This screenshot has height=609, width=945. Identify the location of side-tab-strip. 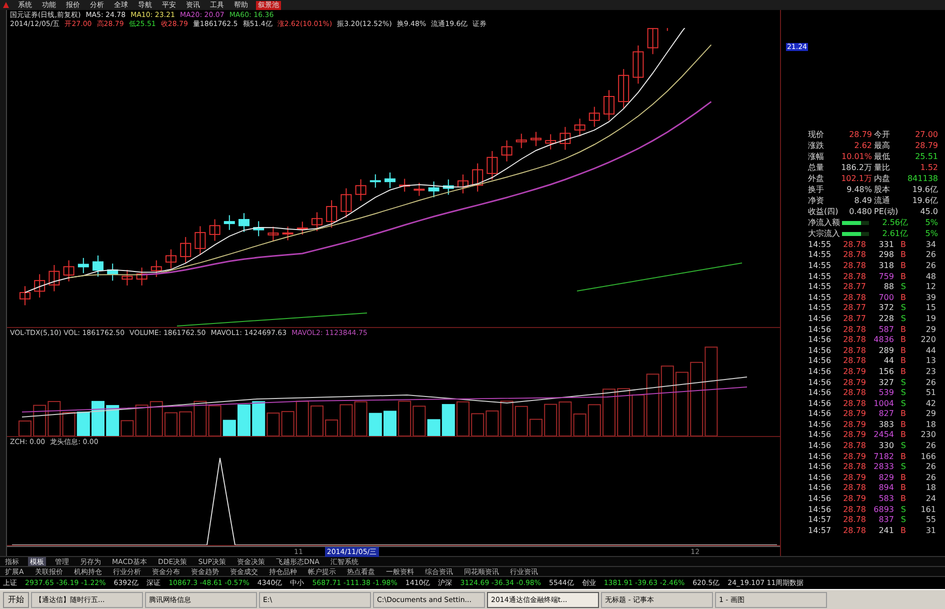
(3, 283).